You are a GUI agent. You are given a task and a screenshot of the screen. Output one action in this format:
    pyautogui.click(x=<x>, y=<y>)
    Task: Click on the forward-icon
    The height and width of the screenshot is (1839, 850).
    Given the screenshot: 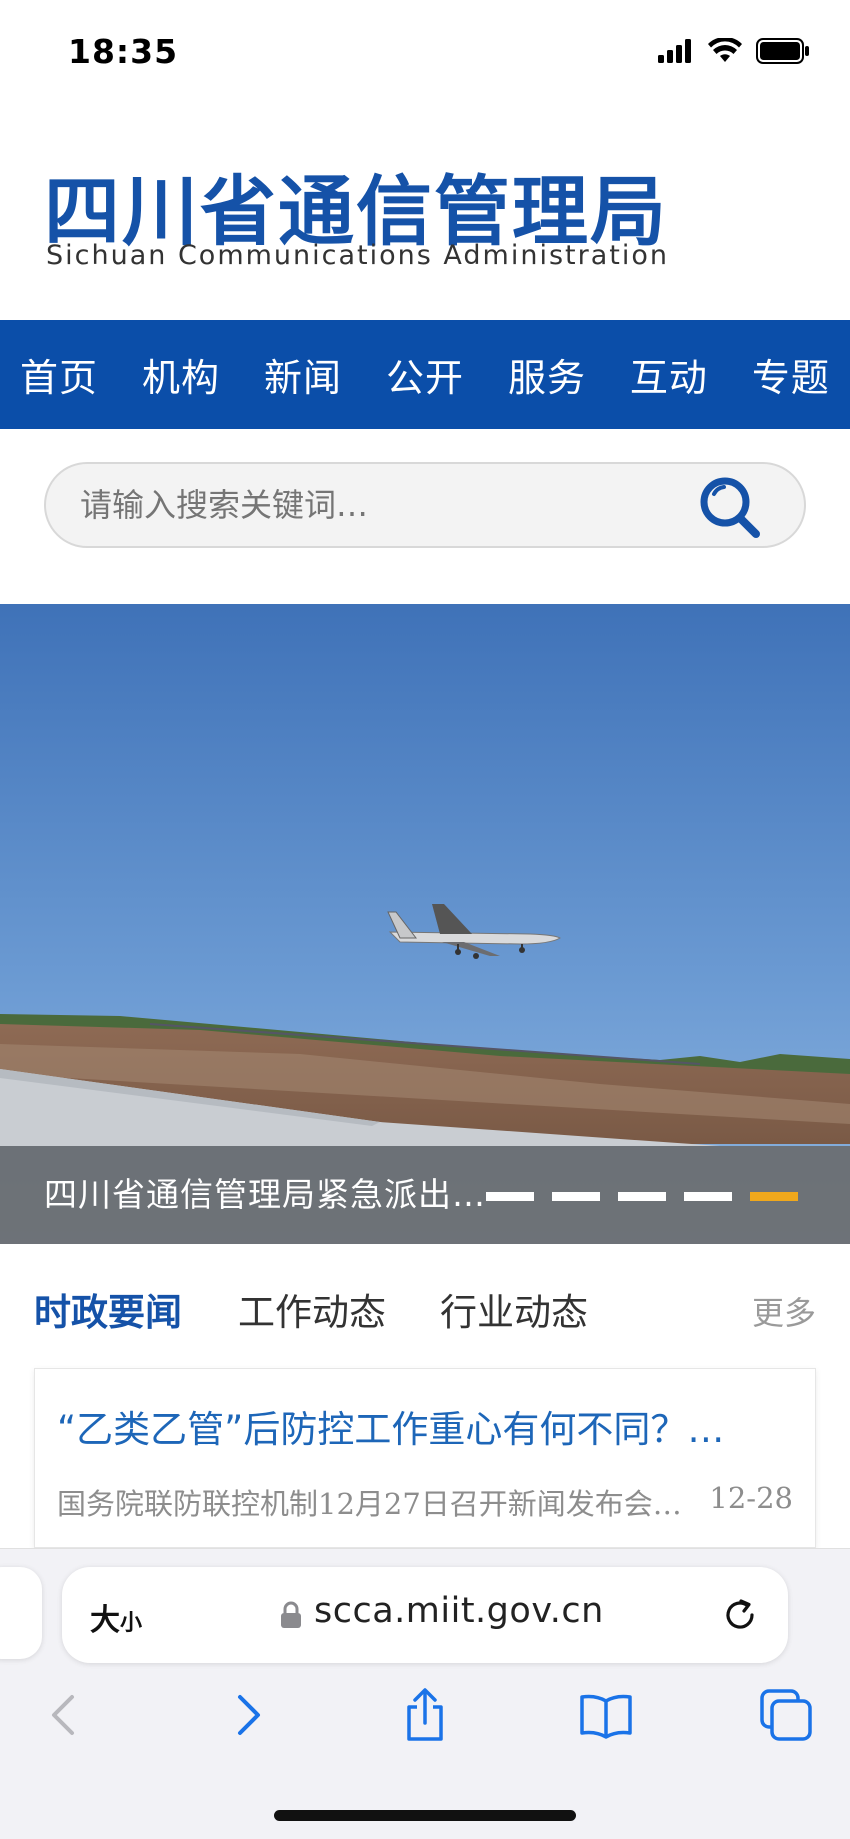 What is the action you would take?
    pyautogui.click(x=248, y=1715)
    